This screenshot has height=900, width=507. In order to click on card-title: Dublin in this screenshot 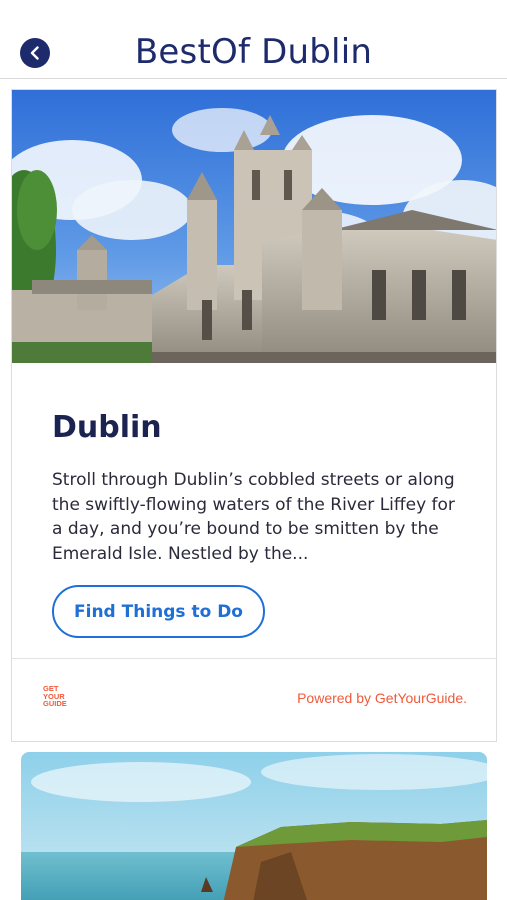, I will do `click(107, 427)`.